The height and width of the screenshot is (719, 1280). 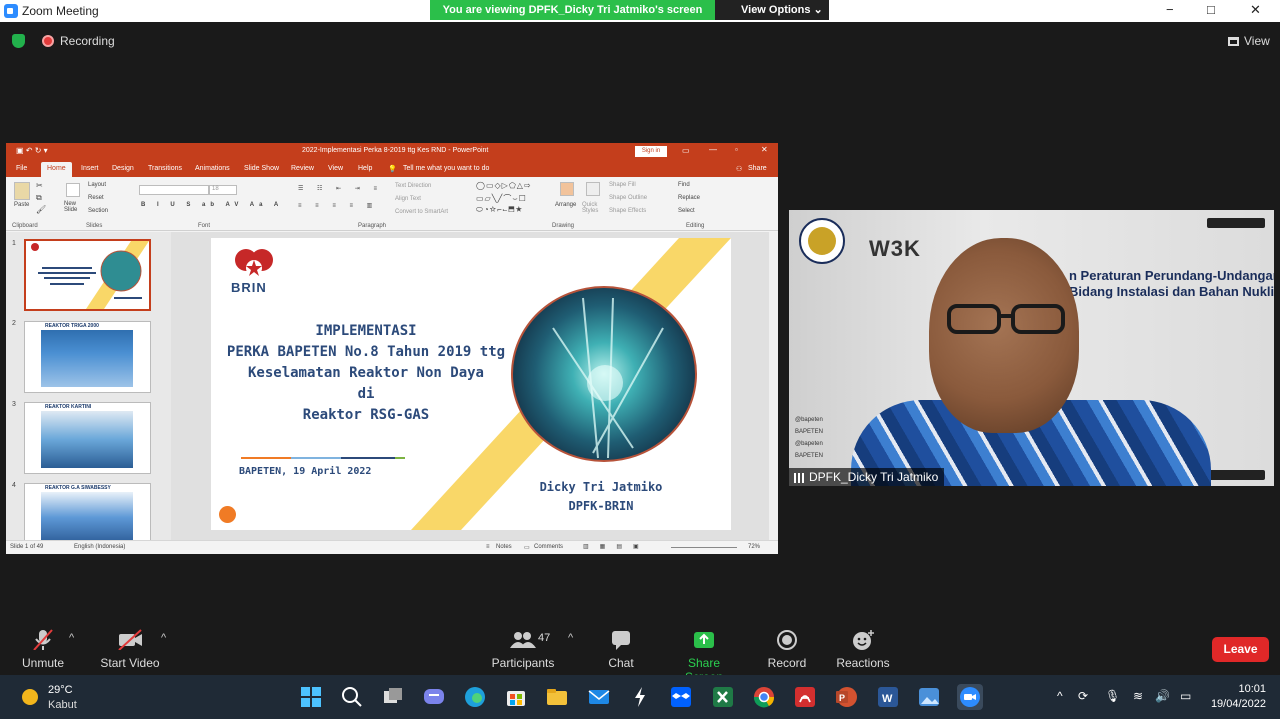 What do you see at coordinates (18, 41) in the screenshot?
I see `security-shield-icon` at bounding box center [18, 41].